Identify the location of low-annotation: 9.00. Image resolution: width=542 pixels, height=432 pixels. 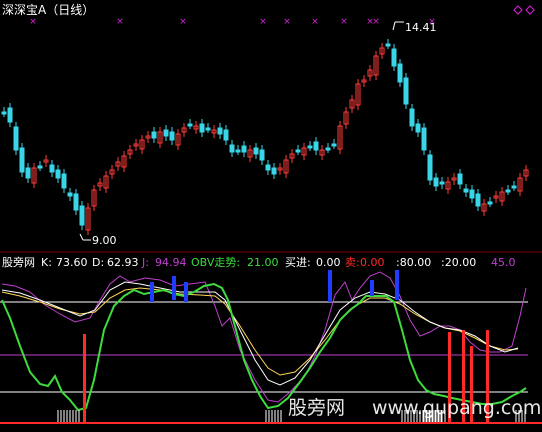
(98, 240).